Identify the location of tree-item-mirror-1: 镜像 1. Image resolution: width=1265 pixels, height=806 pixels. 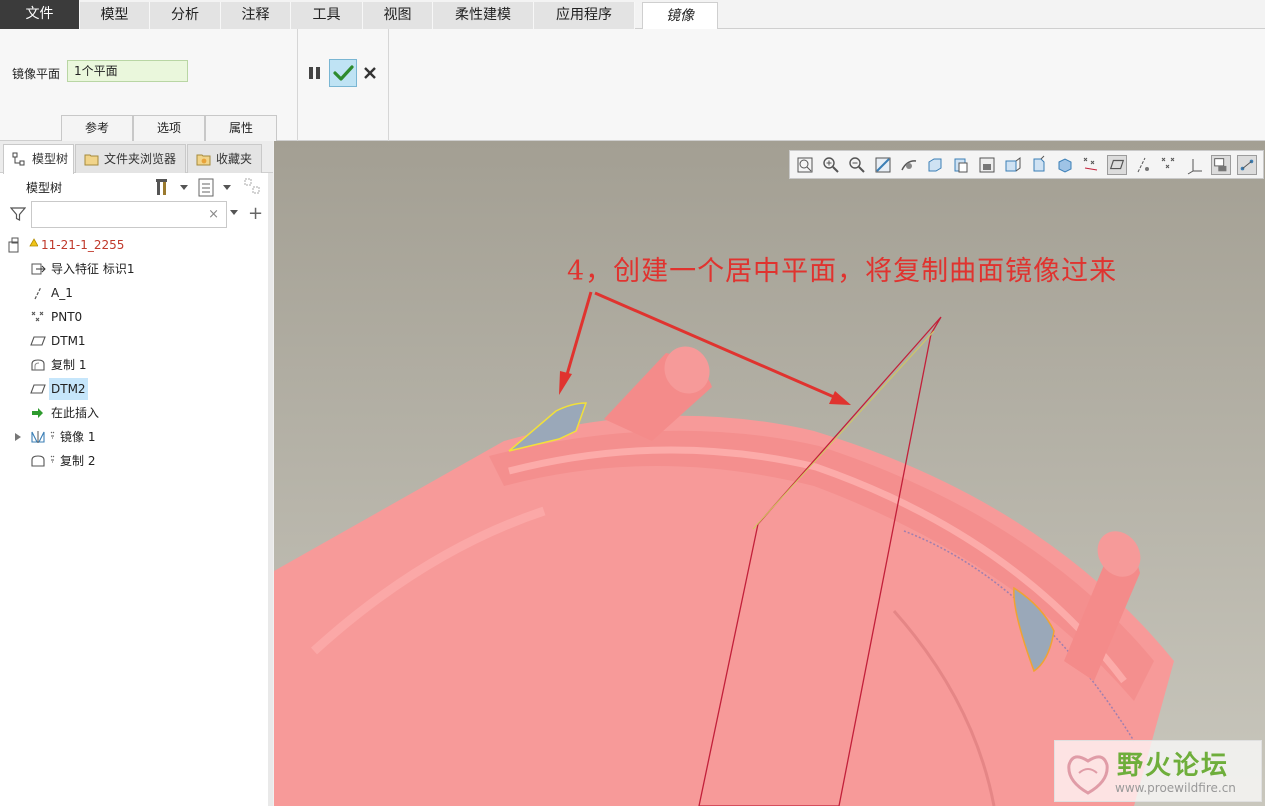
(135, 437).